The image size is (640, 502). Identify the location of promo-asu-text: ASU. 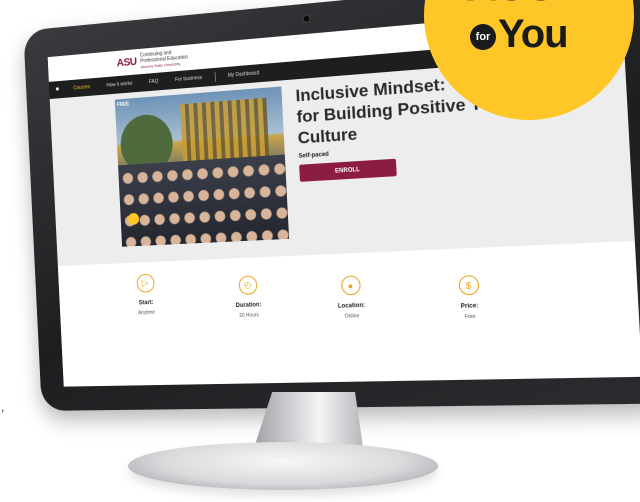
(511, 4).